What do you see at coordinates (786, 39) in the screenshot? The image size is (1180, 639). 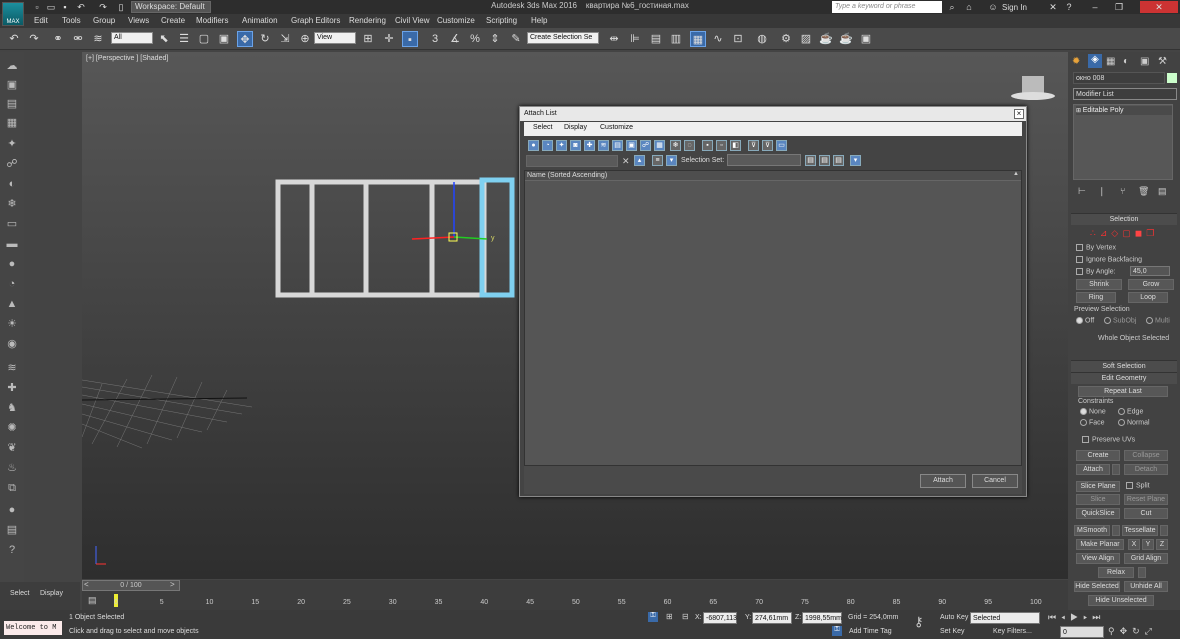 I see `render-setup-icon: ⚙` at bounding box center [786, 39].